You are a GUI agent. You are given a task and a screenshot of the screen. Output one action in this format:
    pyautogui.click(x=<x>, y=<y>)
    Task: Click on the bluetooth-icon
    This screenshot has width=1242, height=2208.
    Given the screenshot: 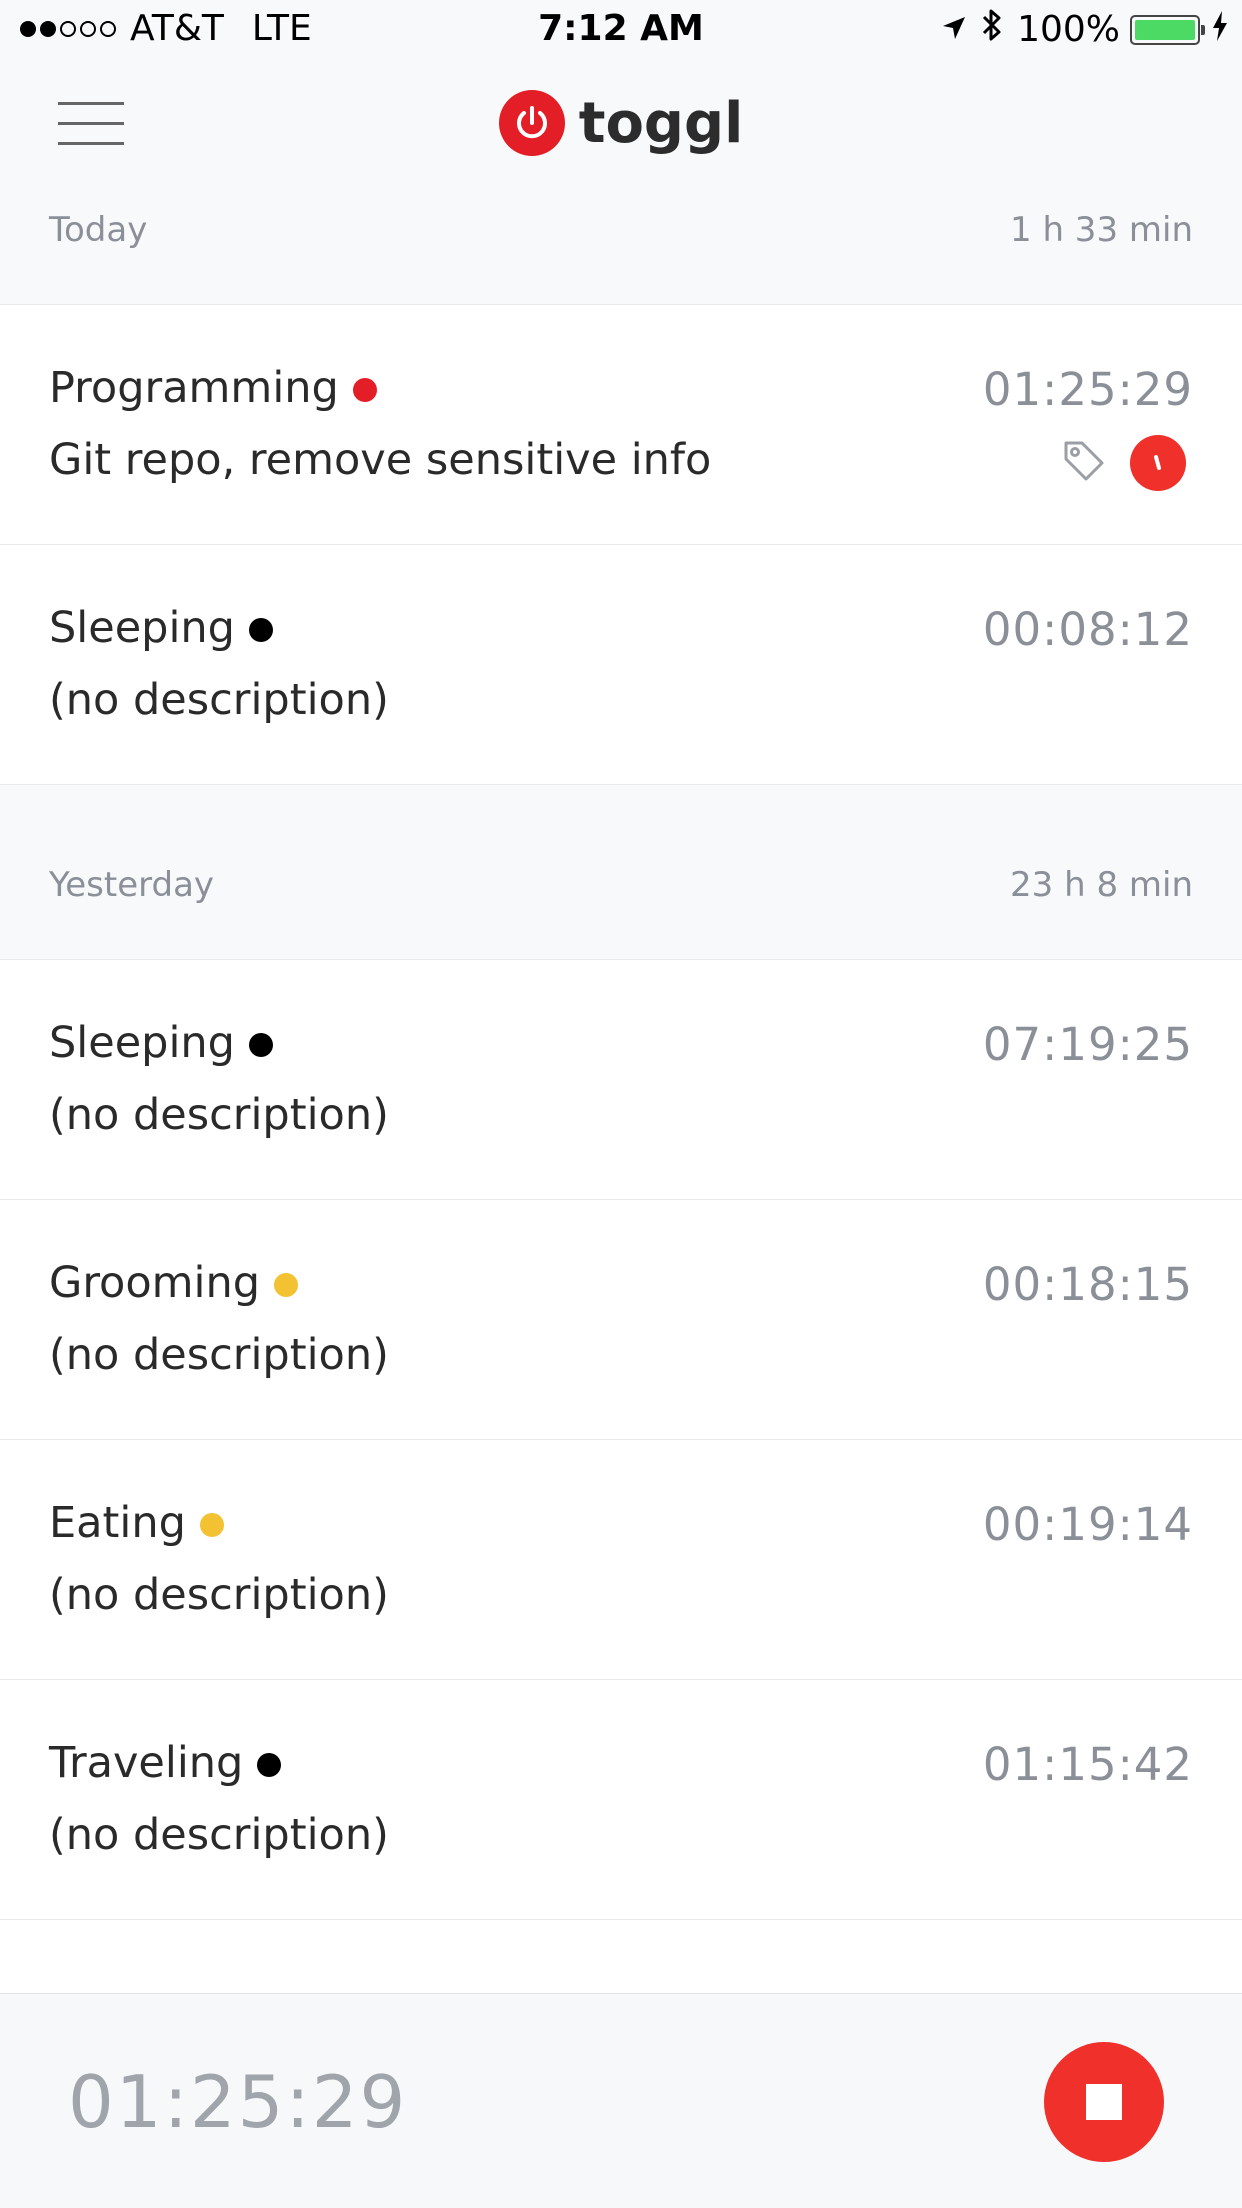 What is the action you would take?
    pyautogui.click(x=992, y=29)
    